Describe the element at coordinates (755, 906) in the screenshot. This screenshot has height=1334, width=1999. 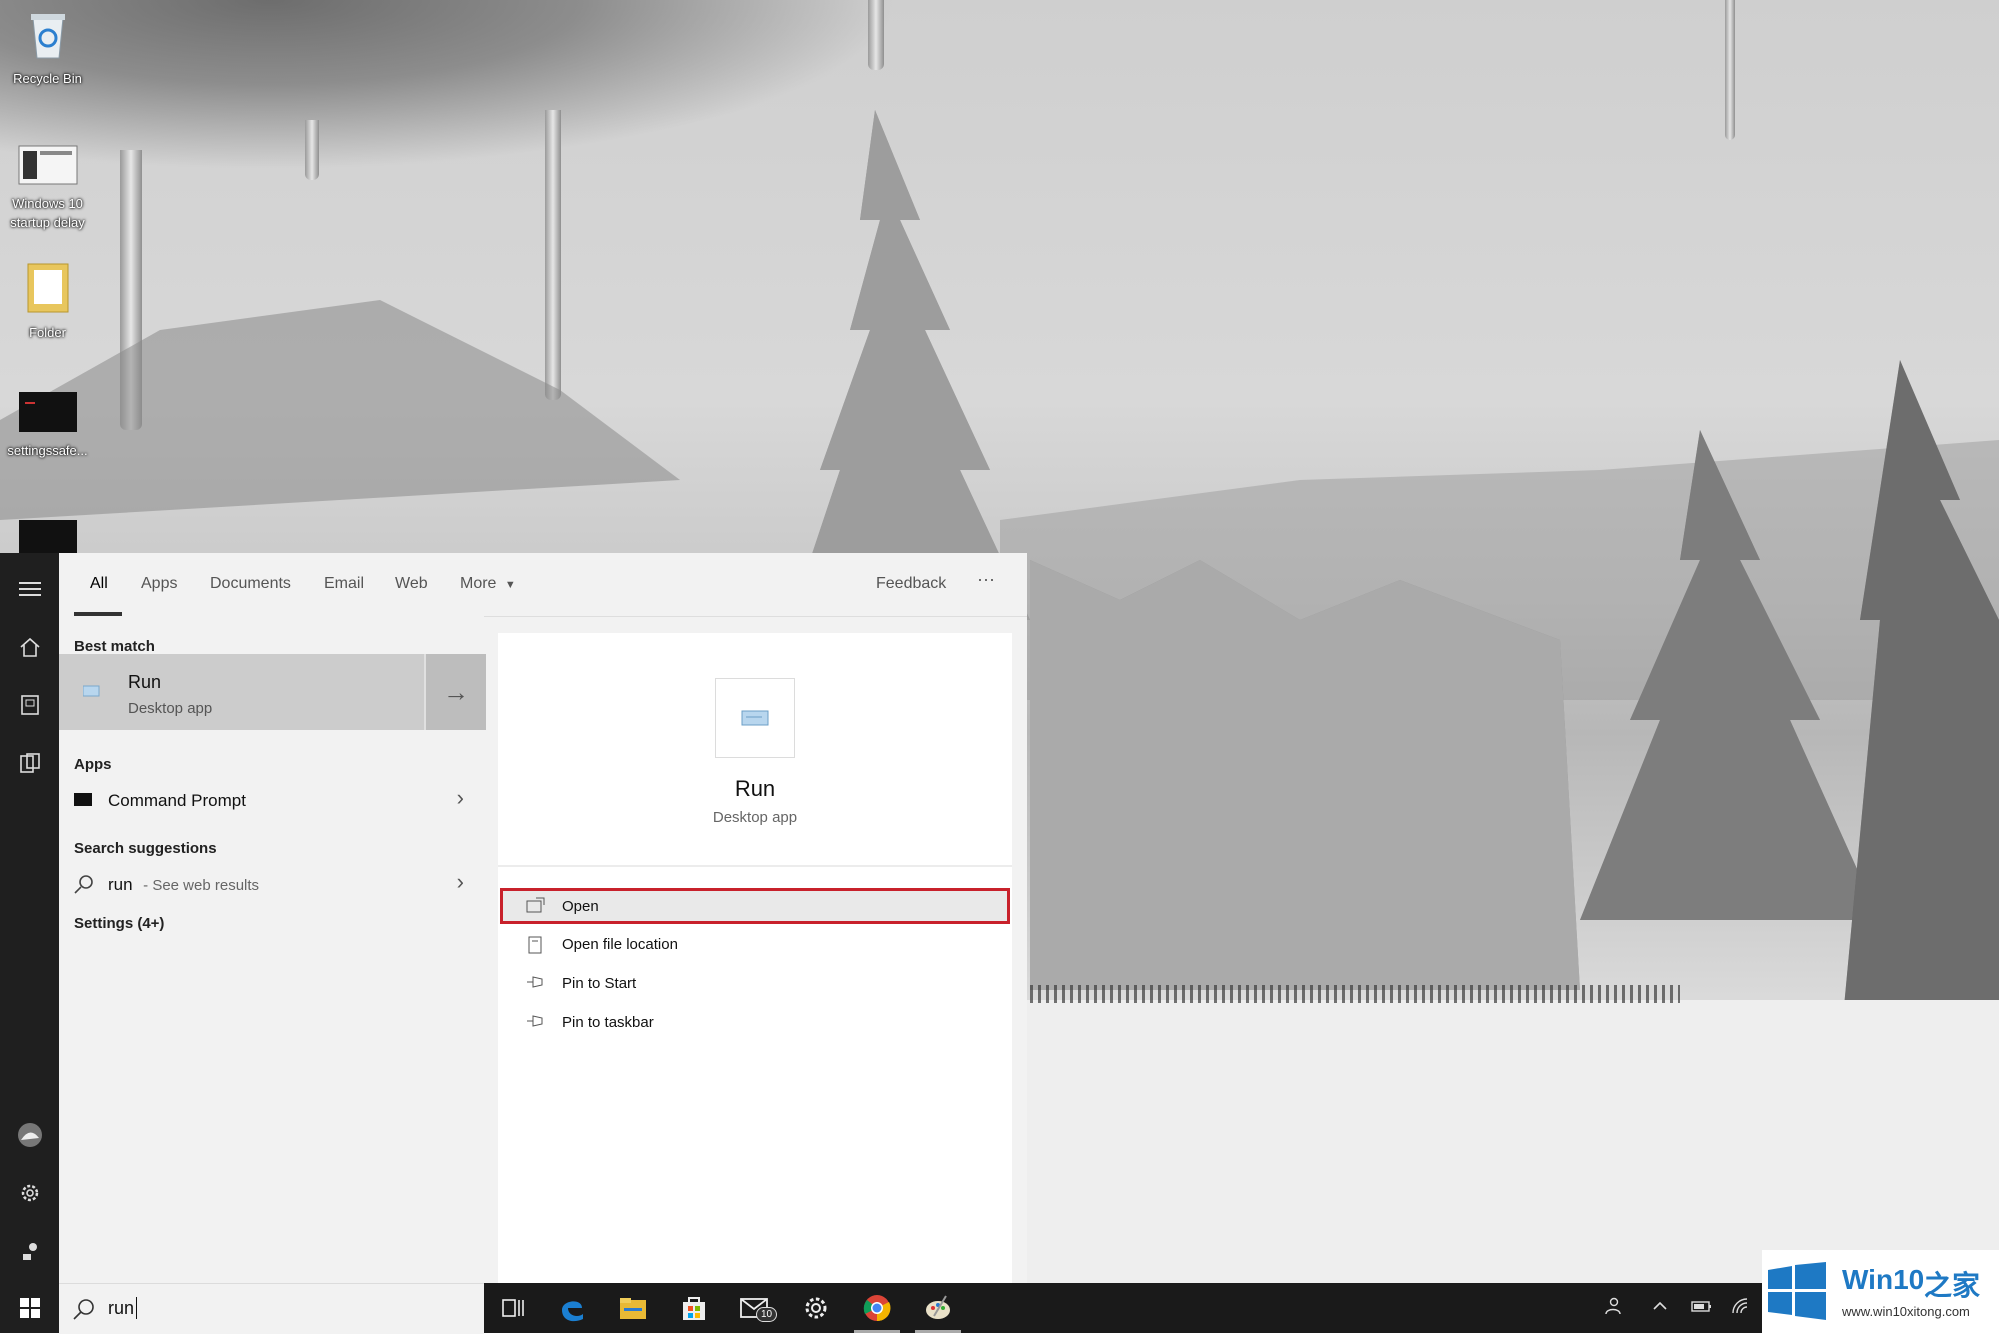
I see `action-open: Open` at that location.